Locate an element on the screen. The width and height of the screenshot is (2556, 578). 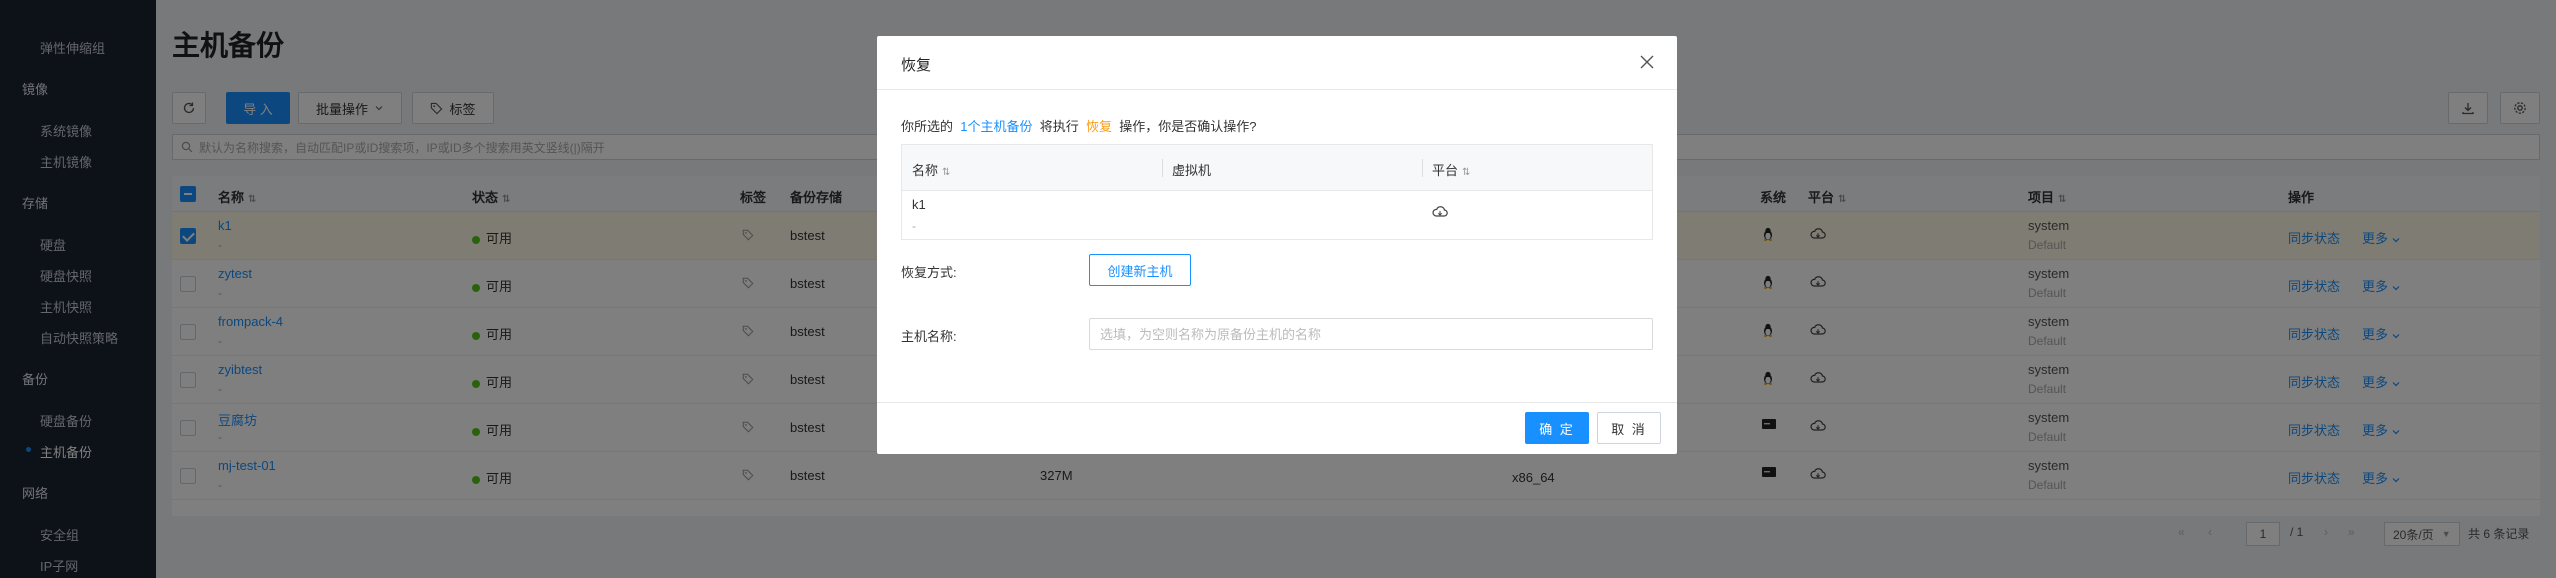
cancel-button: 取 消 is located at coordinates (1629, 428).